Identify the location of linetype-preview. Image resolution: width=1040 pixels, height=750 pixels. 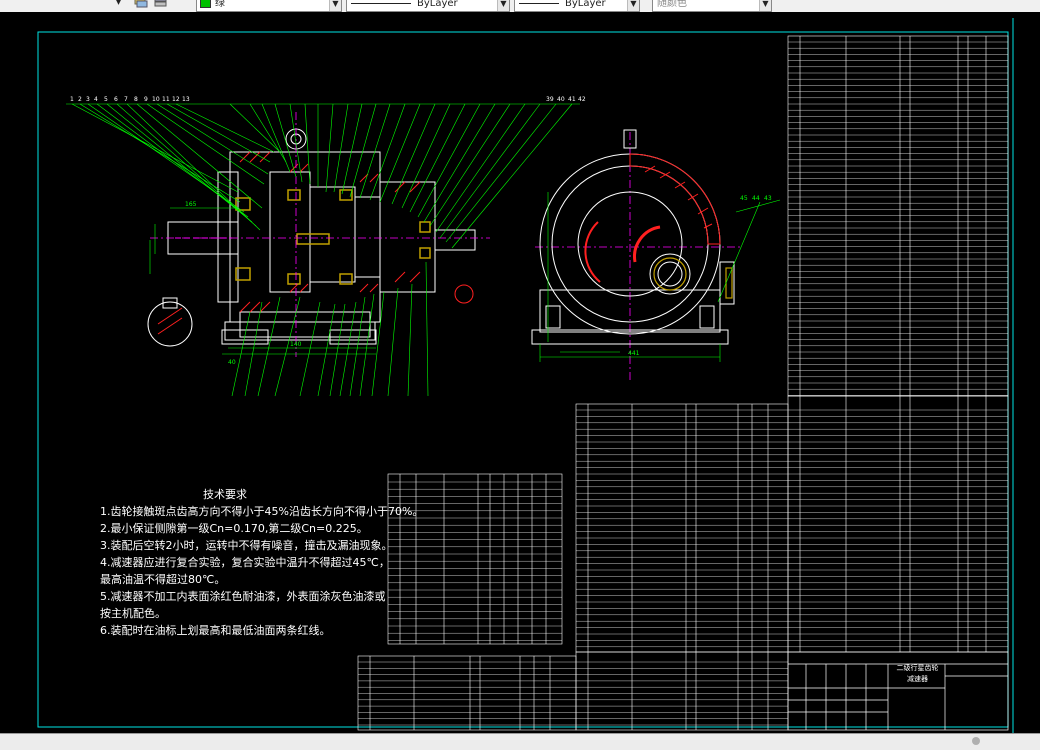
(381, 3).